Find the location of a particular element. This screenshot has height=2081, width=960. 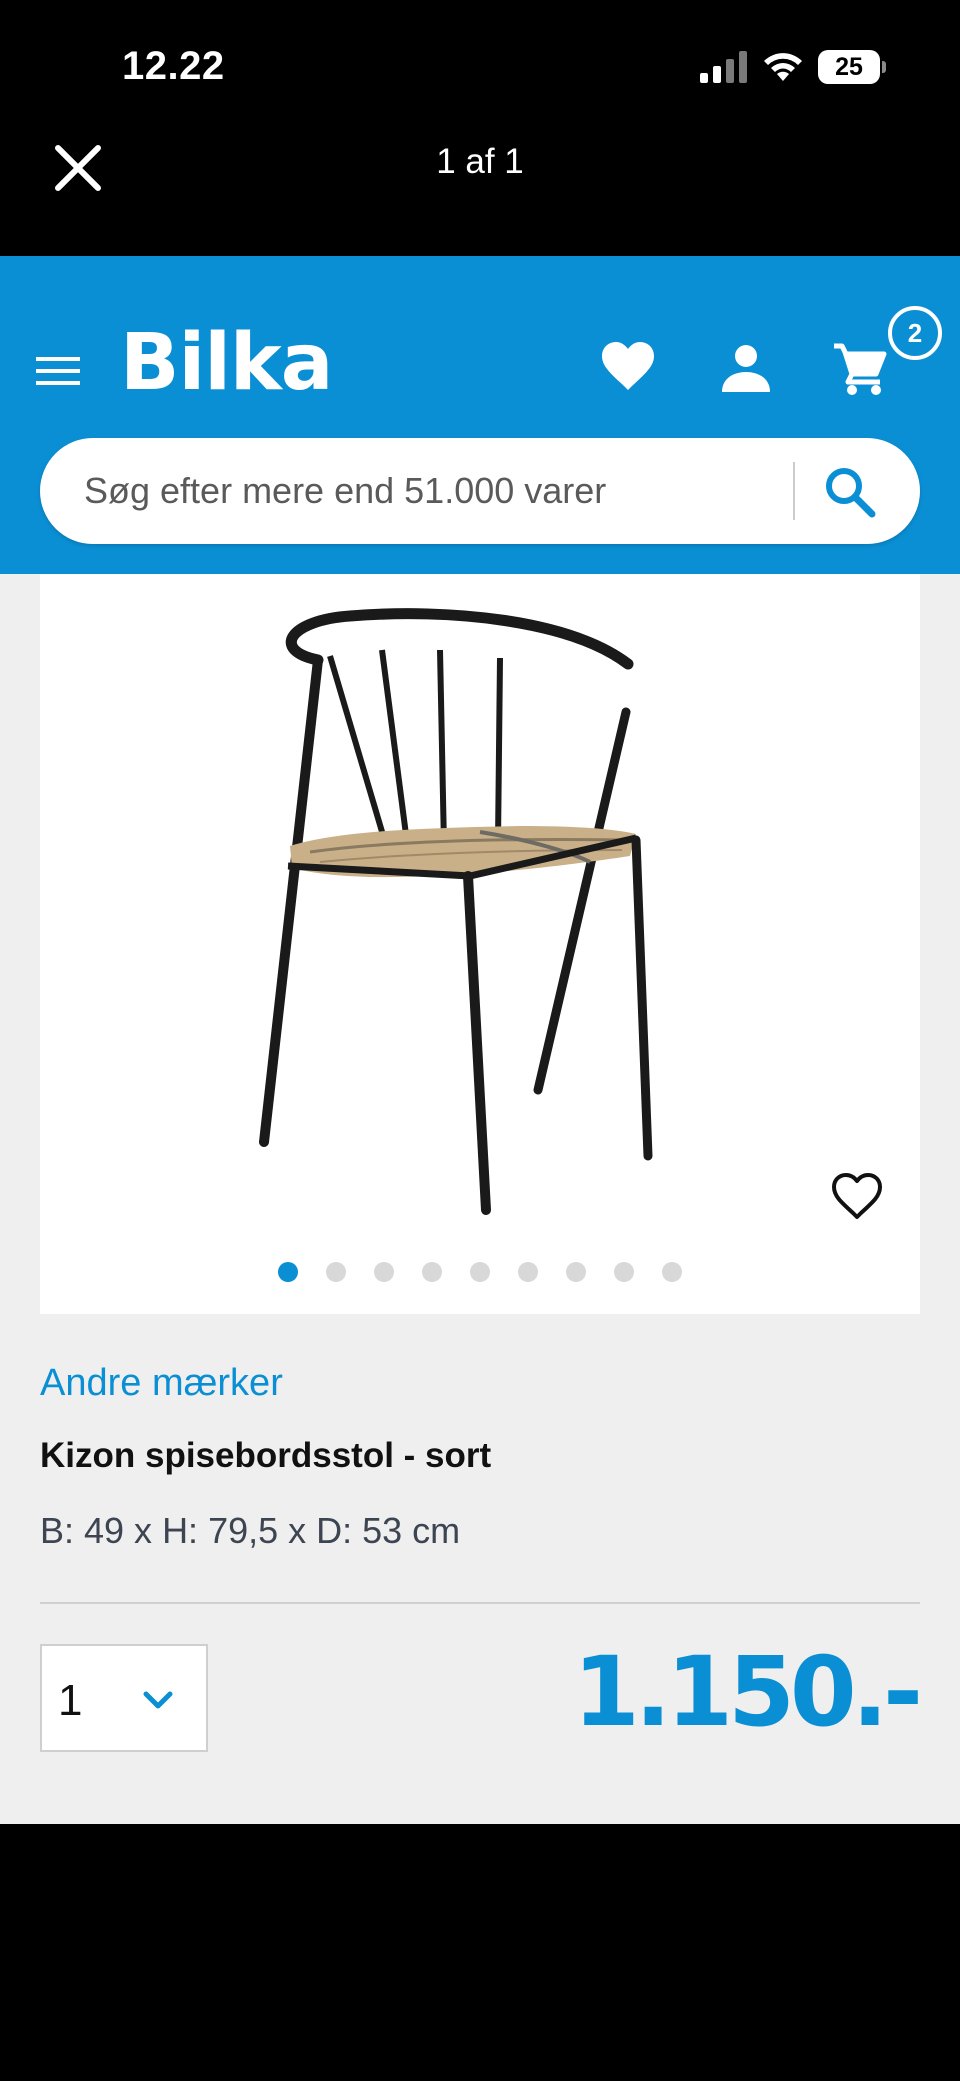

bilka-logo: Bilka is located at coordinates (226, 363).